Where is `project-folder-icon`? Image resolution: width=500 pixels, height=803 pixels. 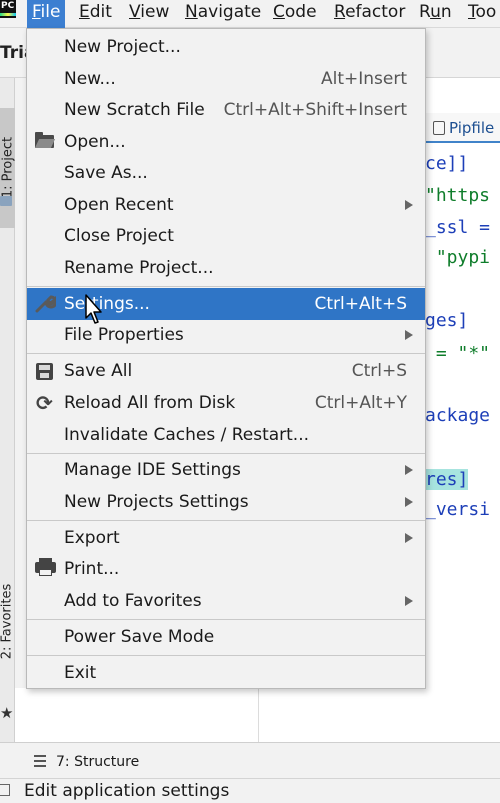
project-folder-icon is located at coordinates (6, 201).